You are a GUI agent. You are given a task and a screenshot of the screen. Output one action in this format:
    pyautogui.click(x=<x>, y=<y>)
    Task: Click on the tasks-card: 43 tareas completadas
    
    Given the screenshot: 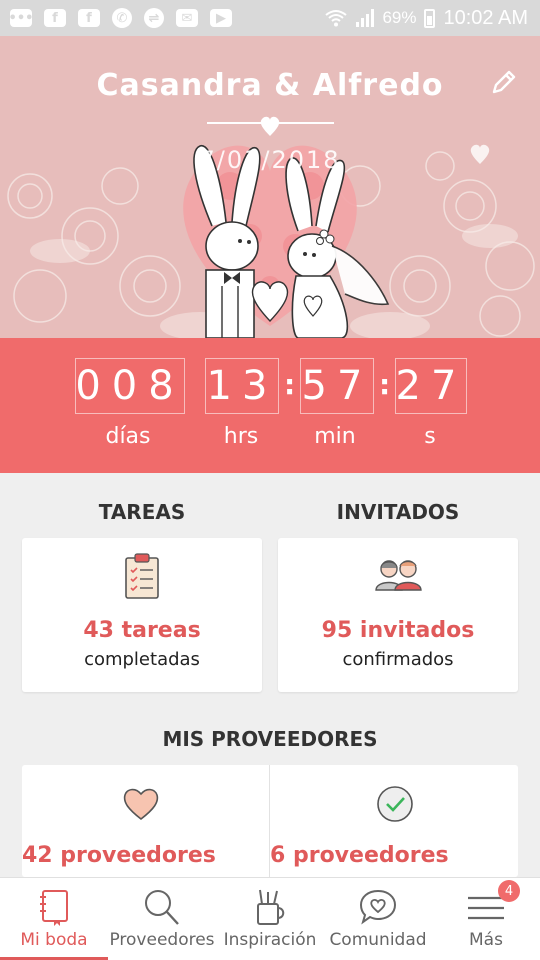 What is the action you would take?
    pyautogui.click(x=142, y=615)
    